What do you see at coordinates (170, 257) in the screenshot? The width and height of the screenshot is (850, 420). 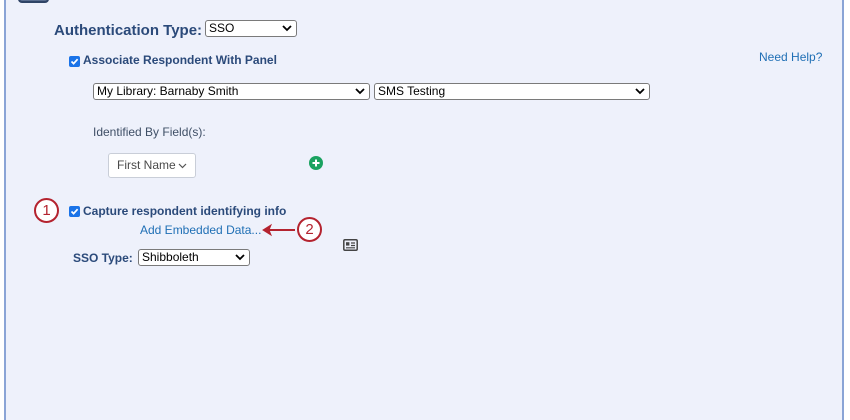 I see `sso-type-value: Shibboleth` at bounding box center [170, 257].